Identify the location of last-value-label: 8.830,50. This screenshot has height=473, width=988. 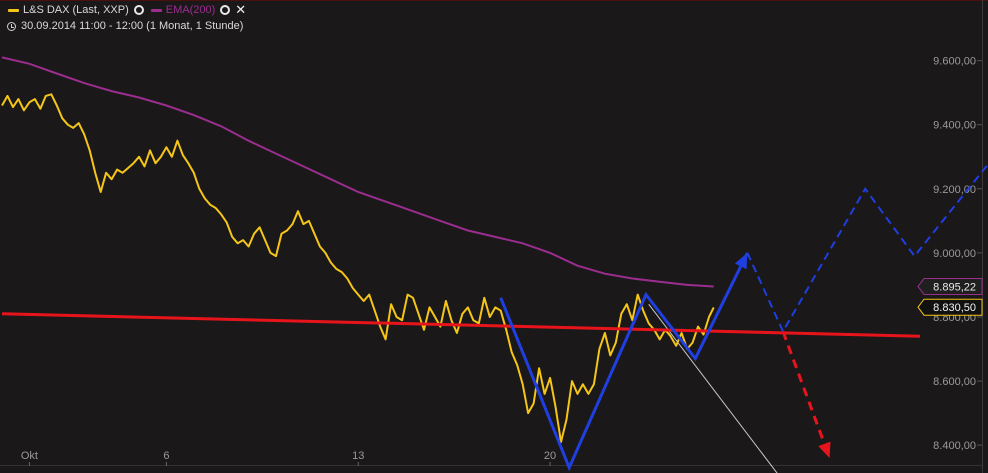
(954, 308).